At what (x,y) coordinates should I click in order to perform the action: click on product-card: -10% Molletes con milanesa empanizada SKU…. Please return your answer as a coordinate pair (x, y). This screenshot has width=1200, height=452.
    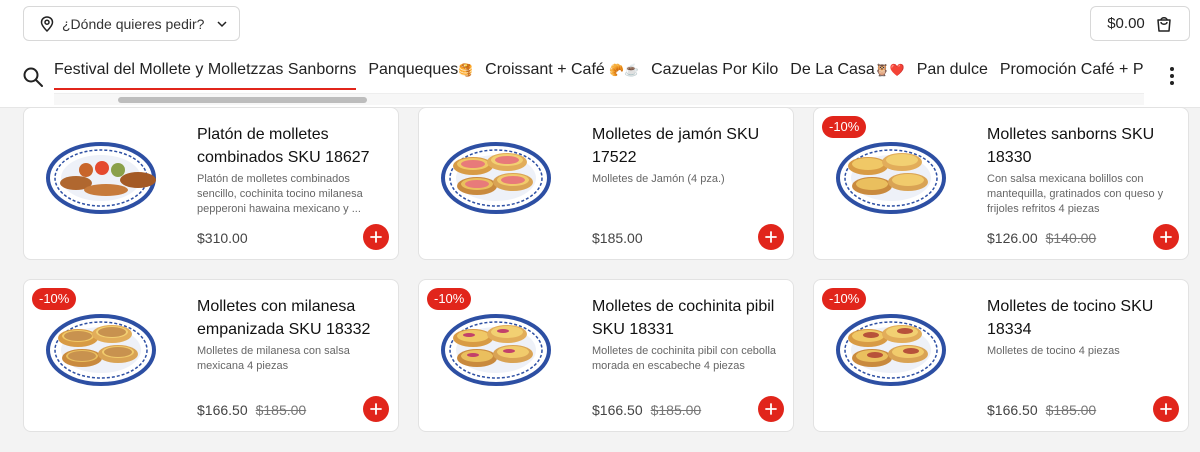
    Looking at the image, I should click on (211, 355).